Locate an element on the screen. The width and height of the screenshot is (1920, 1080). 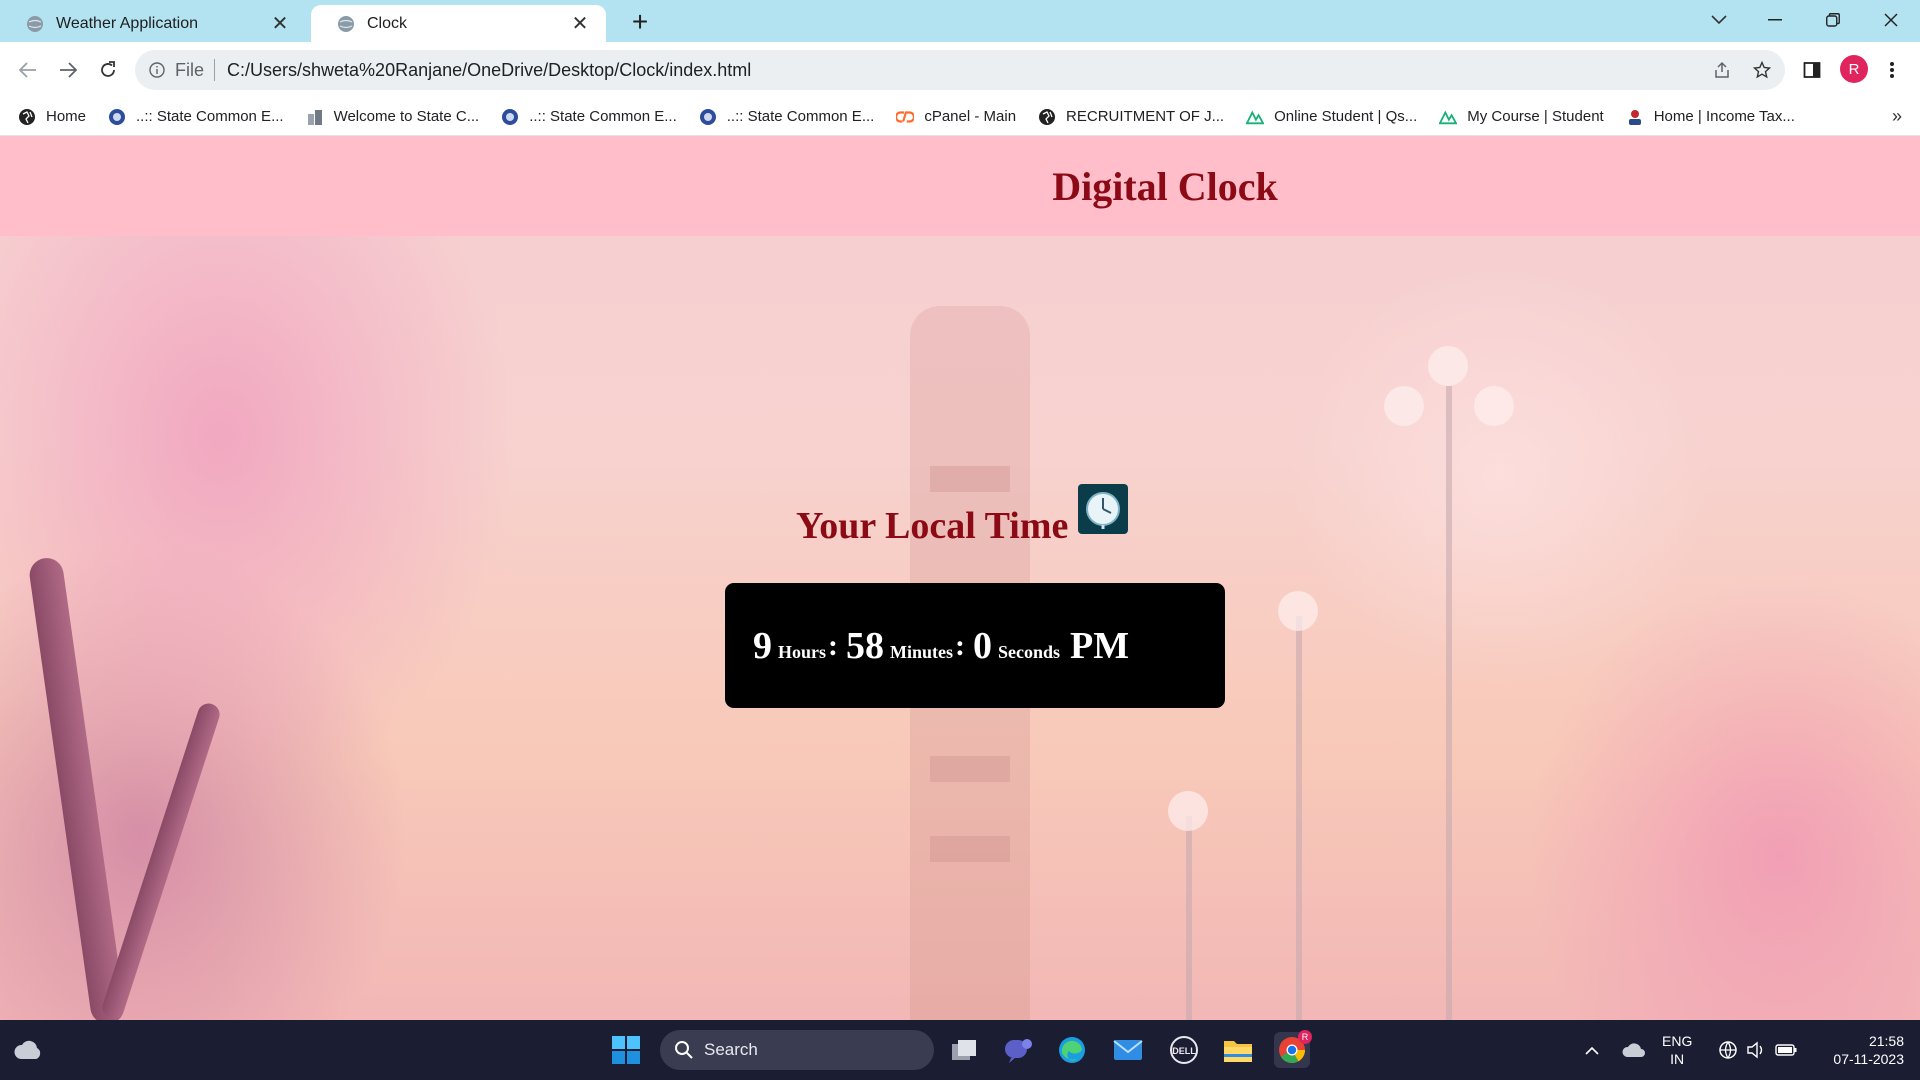
svg-text: DELL is located at coordinates (1184, 1051).